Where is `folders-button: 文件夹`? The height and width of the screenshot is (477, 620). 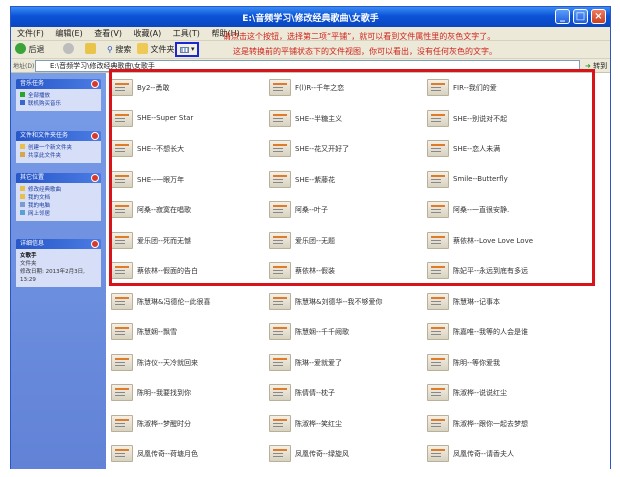
folders-button: 文件夹 is located at coordinates (156, 50).